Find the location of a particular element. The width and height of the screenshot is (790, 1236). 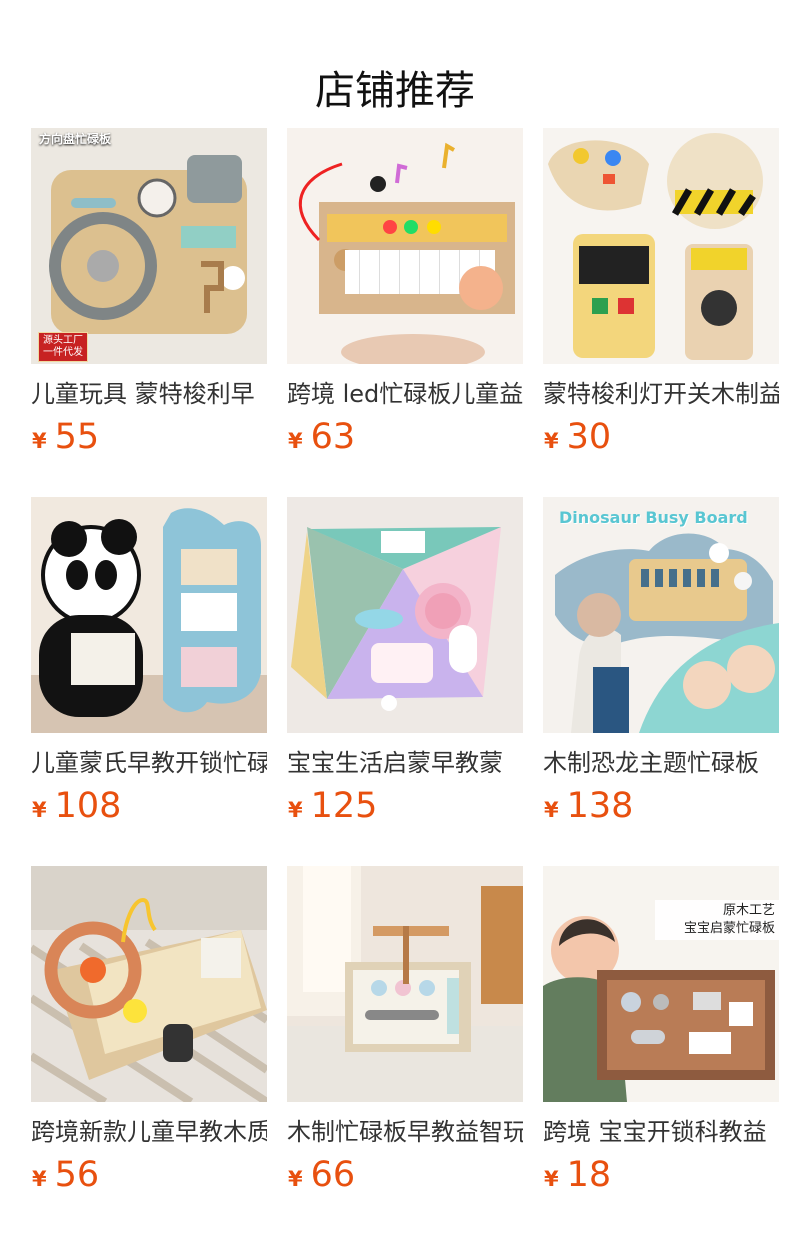

new-steering-board-image is located at coordinates (149, 984).